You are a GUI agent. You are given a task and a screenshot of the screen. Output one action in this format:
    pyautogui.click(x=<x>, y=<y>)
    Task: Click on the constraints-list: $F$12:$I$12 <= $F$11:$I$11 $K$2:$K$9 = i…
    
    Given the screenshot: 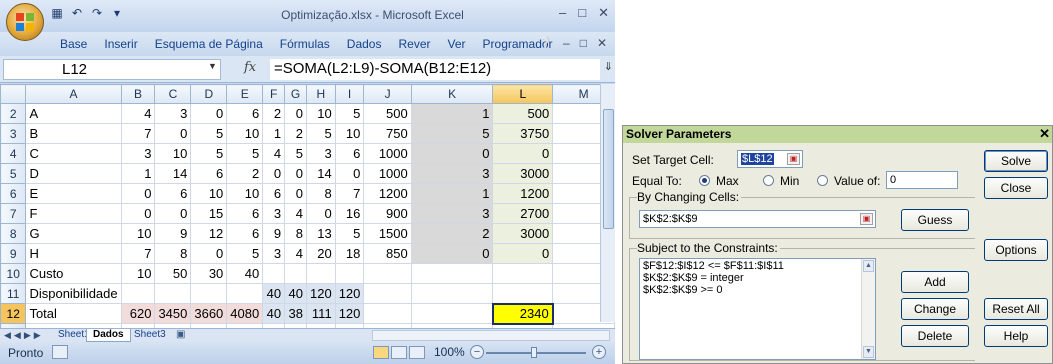 What is the action you would take?
    pyautogui.click(x=757, y=309)
    